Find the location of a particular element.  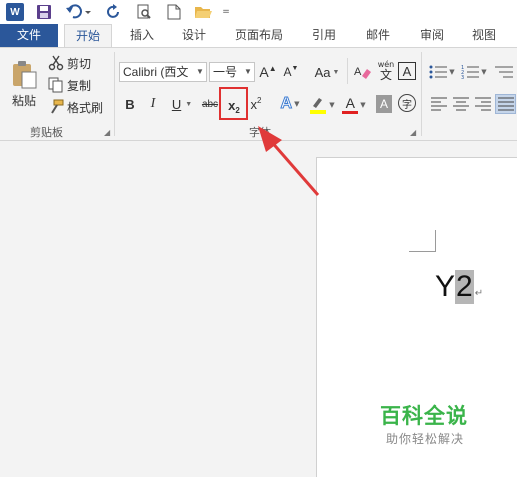

copy-button: 复制 is located at coordinates (69, 85).